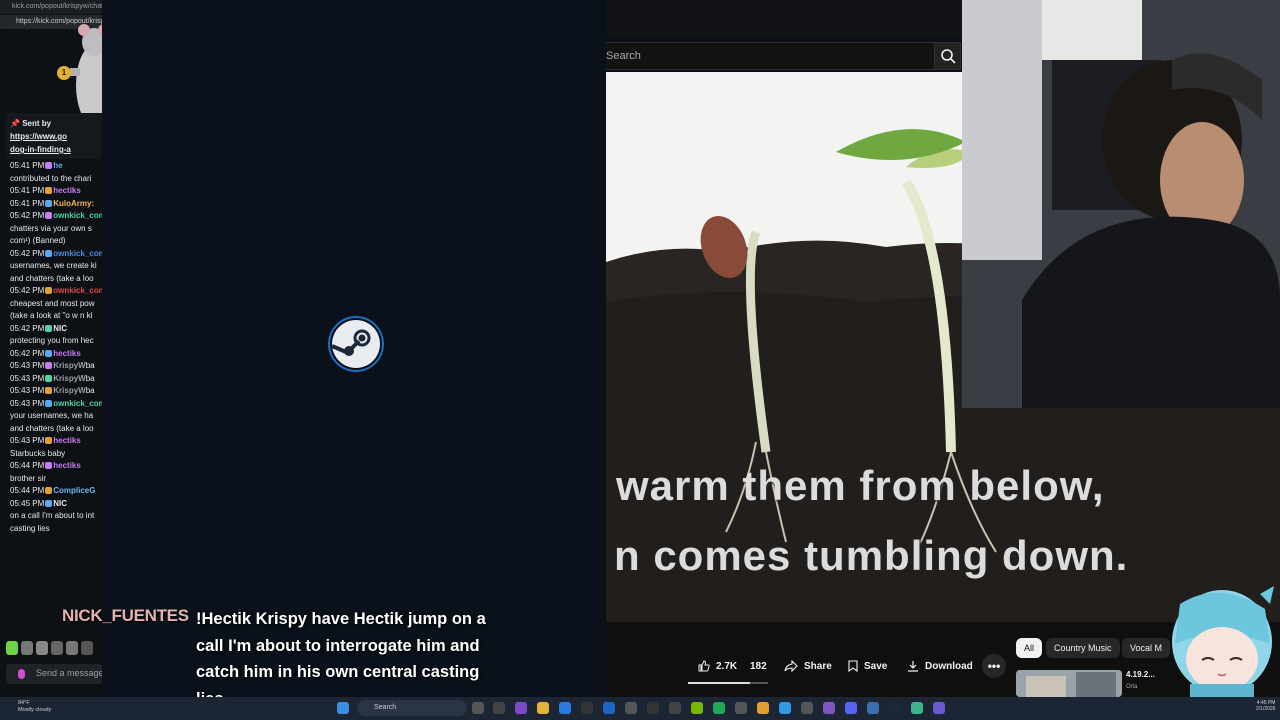 The height and width of the screenshot is (720, 1280). What do you see at coordinates (56, 529) in the screenshot?
I see `chat-message: casting lies` at bounding box center [56, 529].